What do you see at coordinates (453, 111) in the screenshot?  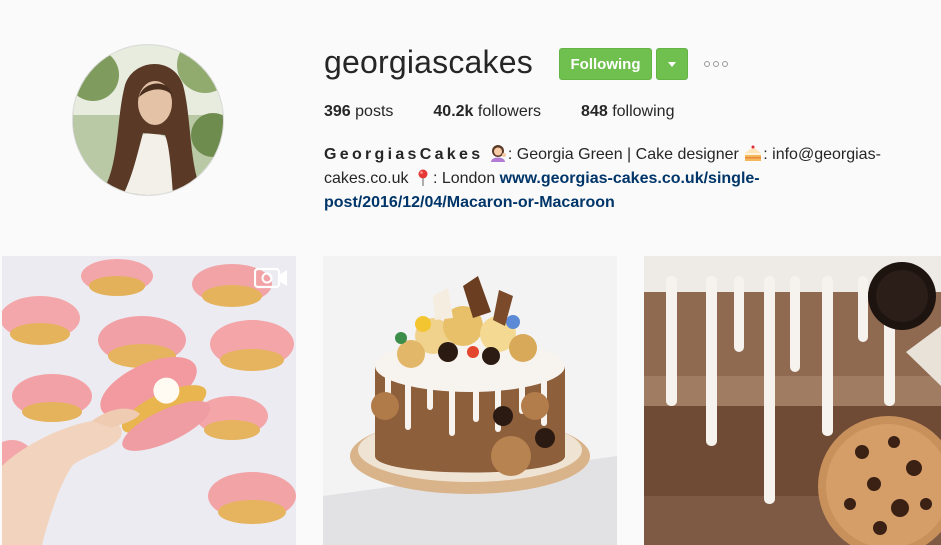 I see `followers-count: 40.2k` at bounding box center [453, 111].